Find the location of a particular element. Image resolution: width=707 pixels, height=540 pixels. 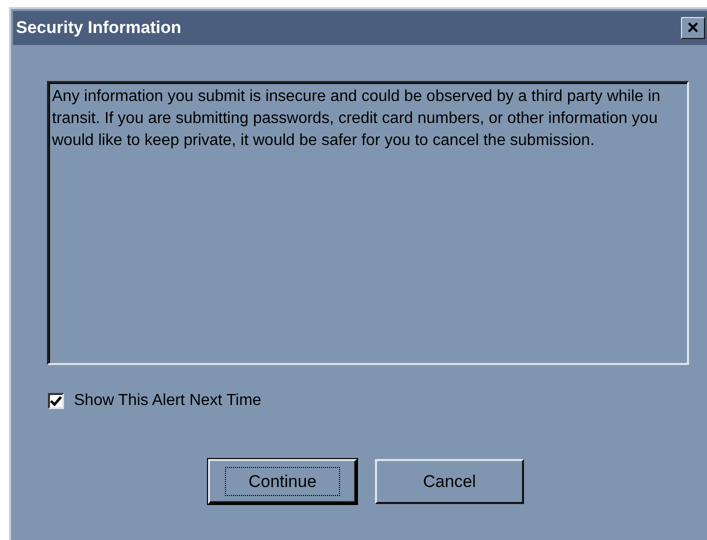

window-title: Security Information is located at coordinates (99, 28).